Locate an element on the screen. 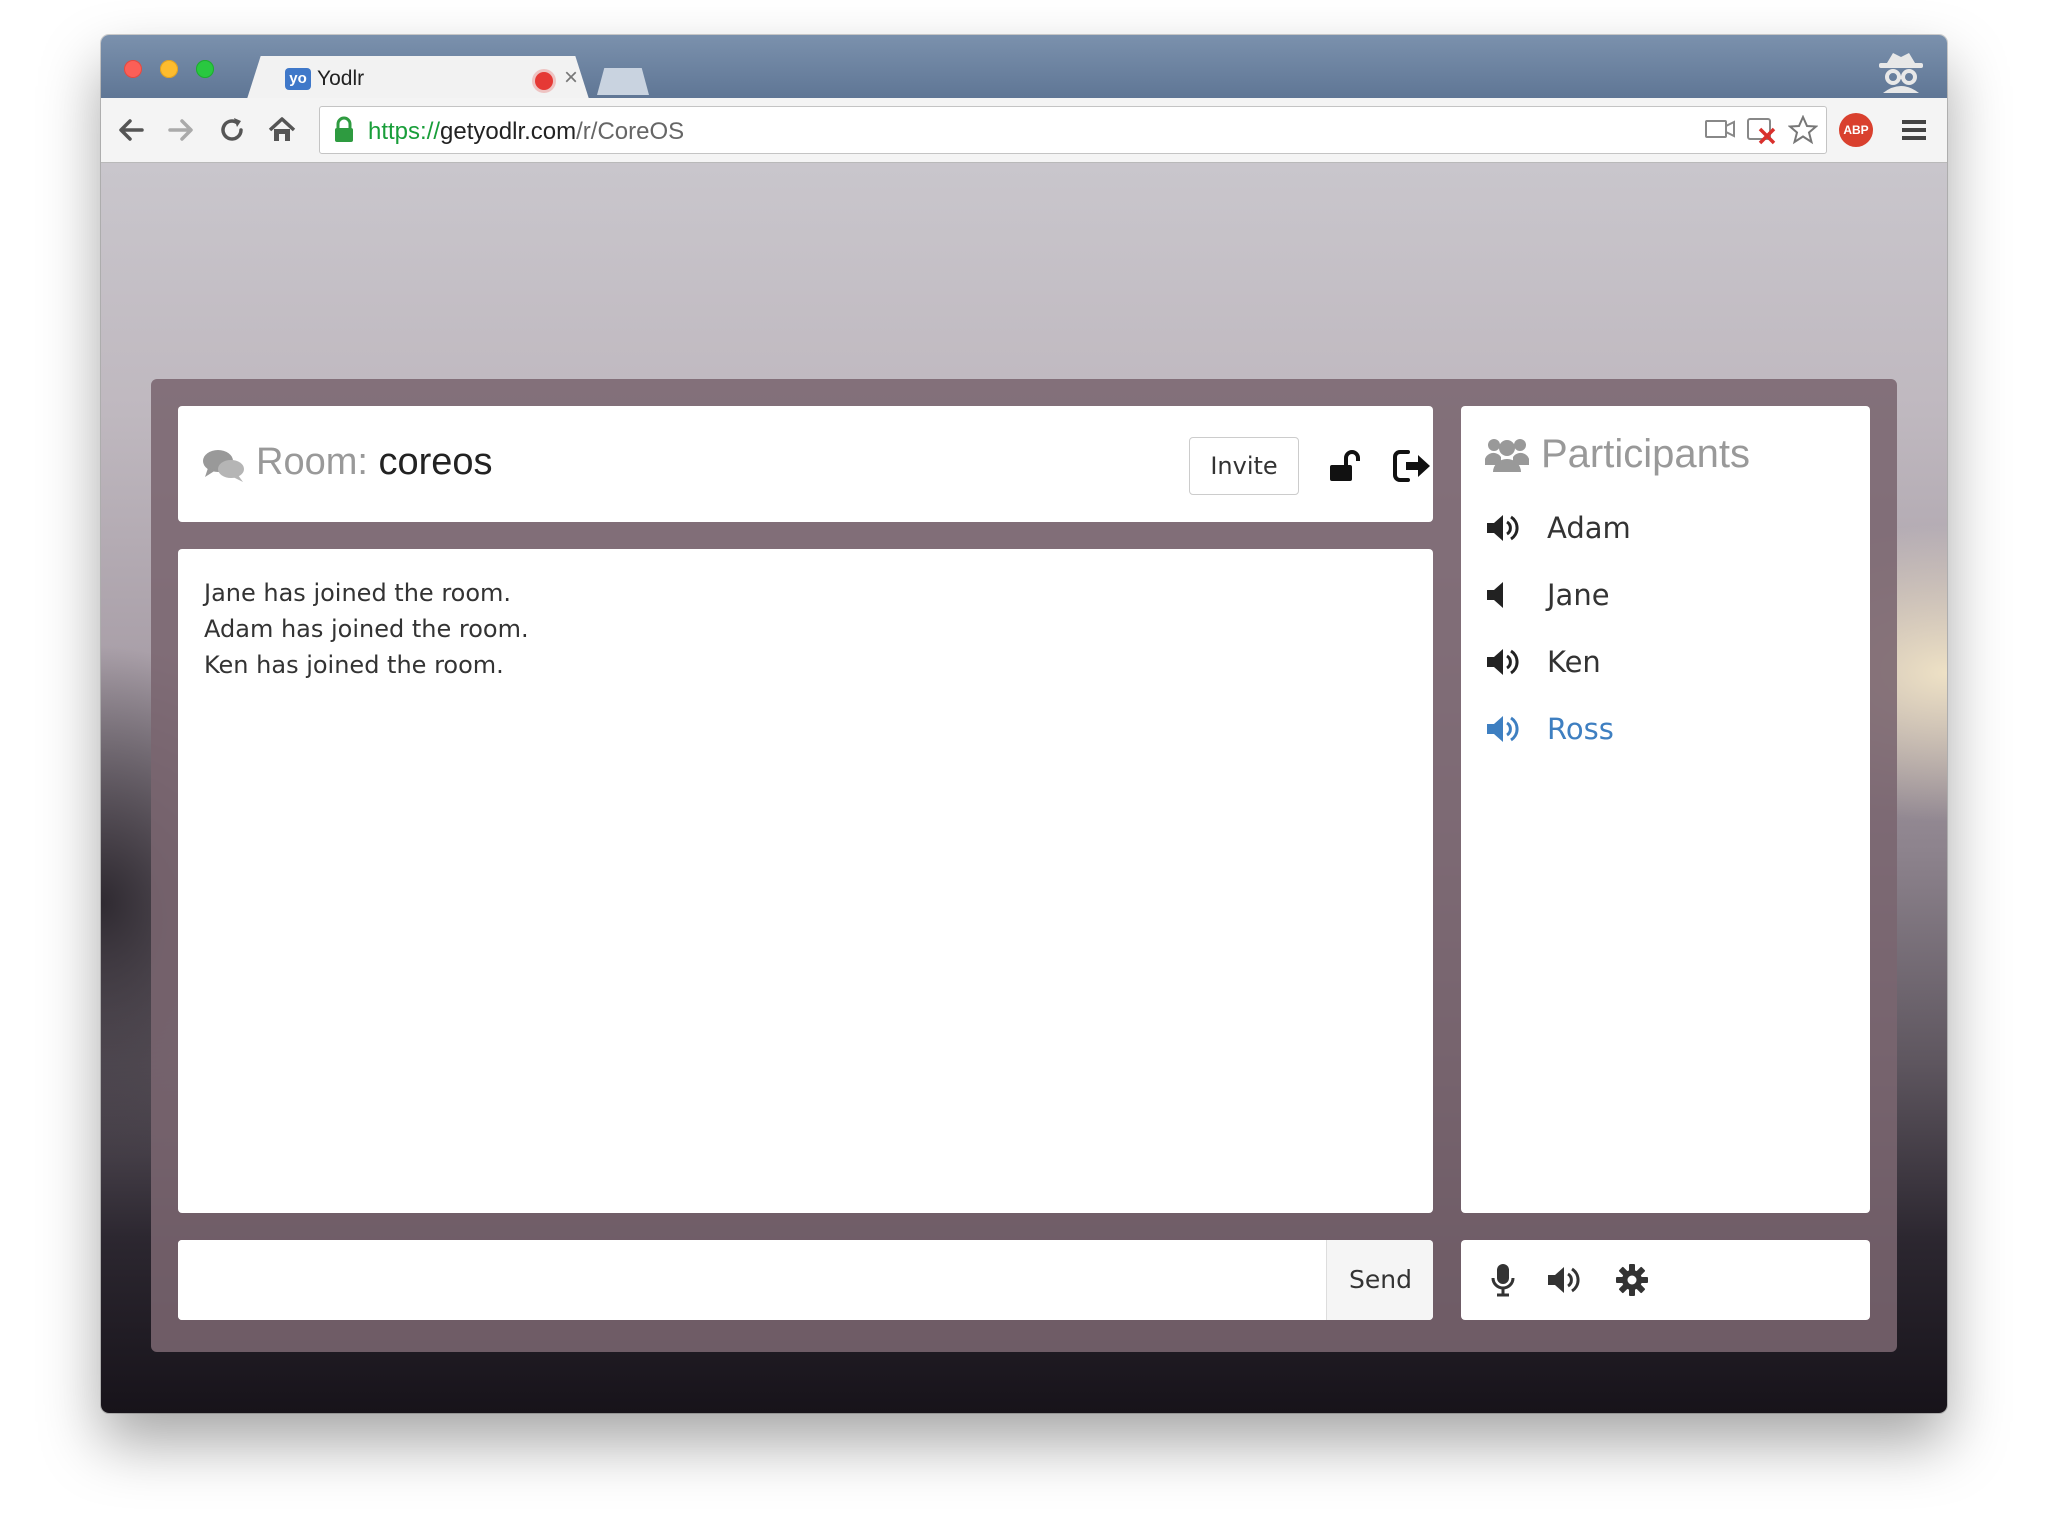 This screenshot has width=2048, height=1536. home-button is located at coordinates (282, 130).